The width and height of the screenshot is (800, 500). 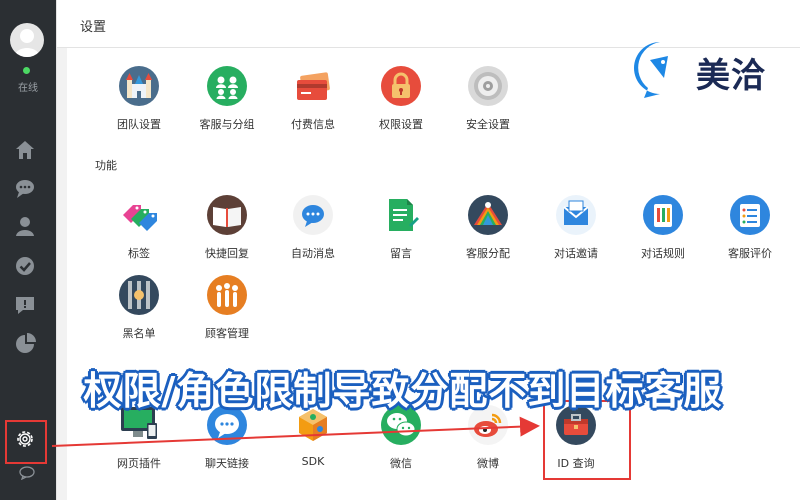 What do you see at coordinates (488, 215) in the screenshot?
I see `distribution-icon` at bounding box center [488, 215].